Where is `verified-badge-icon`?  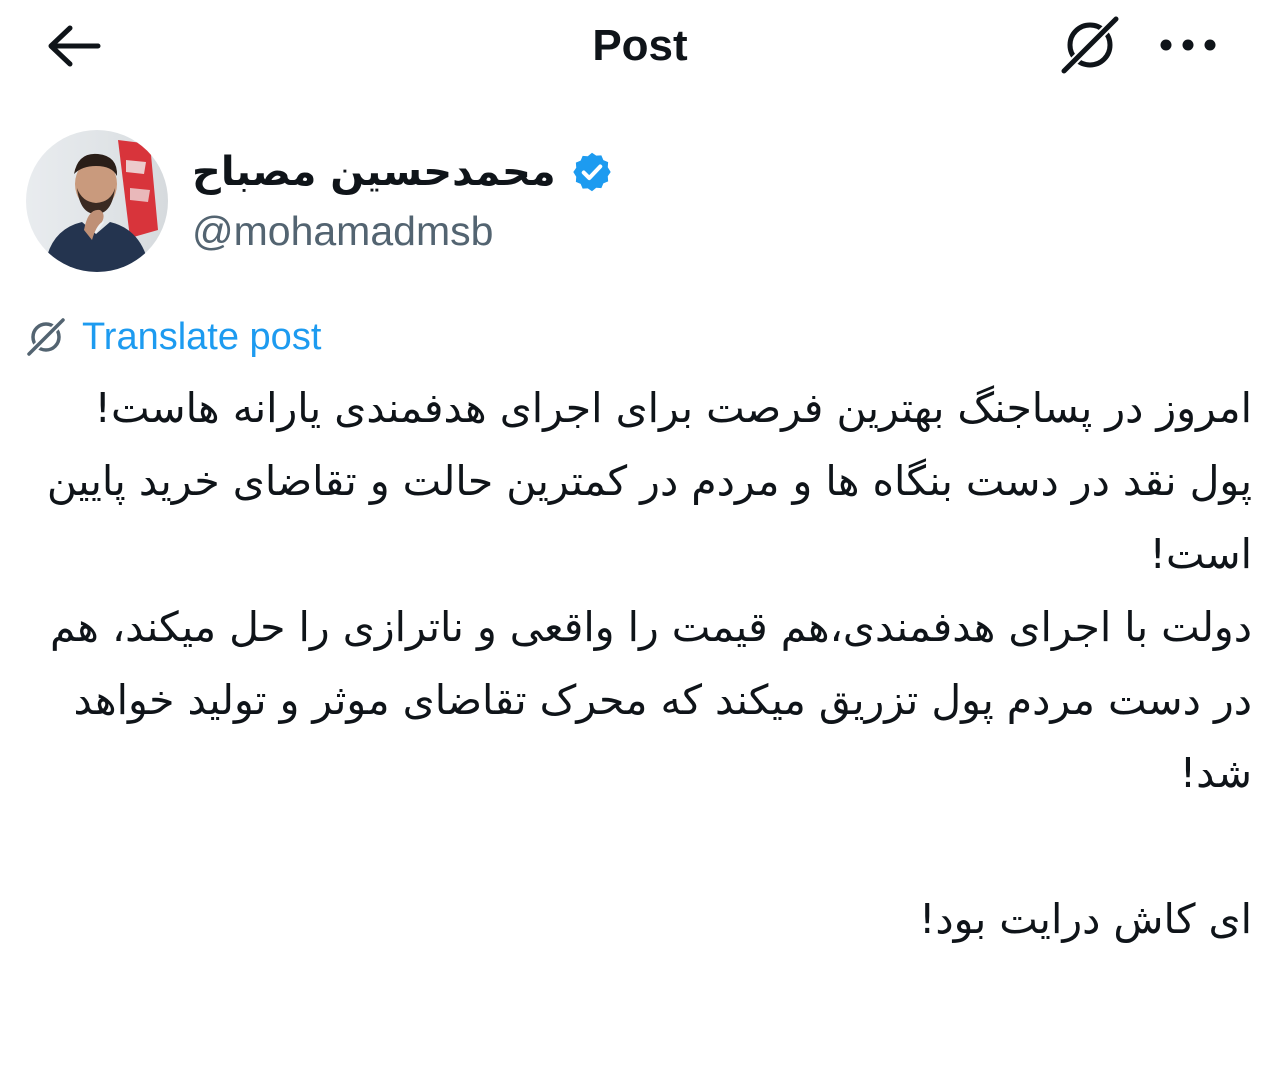 verified-badge-icon is located at coordinates (592, 172).